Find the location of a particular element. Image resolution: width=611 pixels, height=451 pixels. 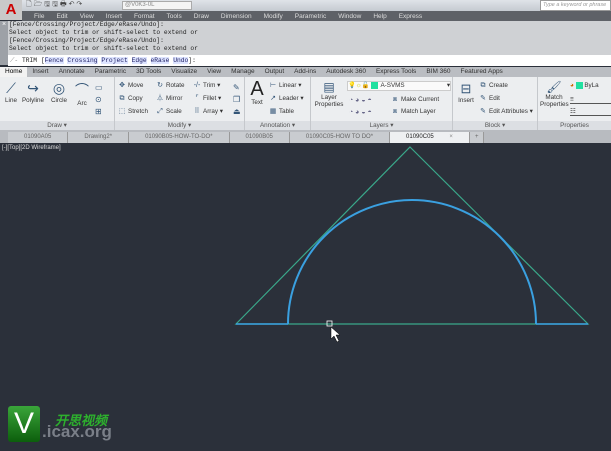

draw-panel-label: Draw ▾ is located at coordinates (57, 125).